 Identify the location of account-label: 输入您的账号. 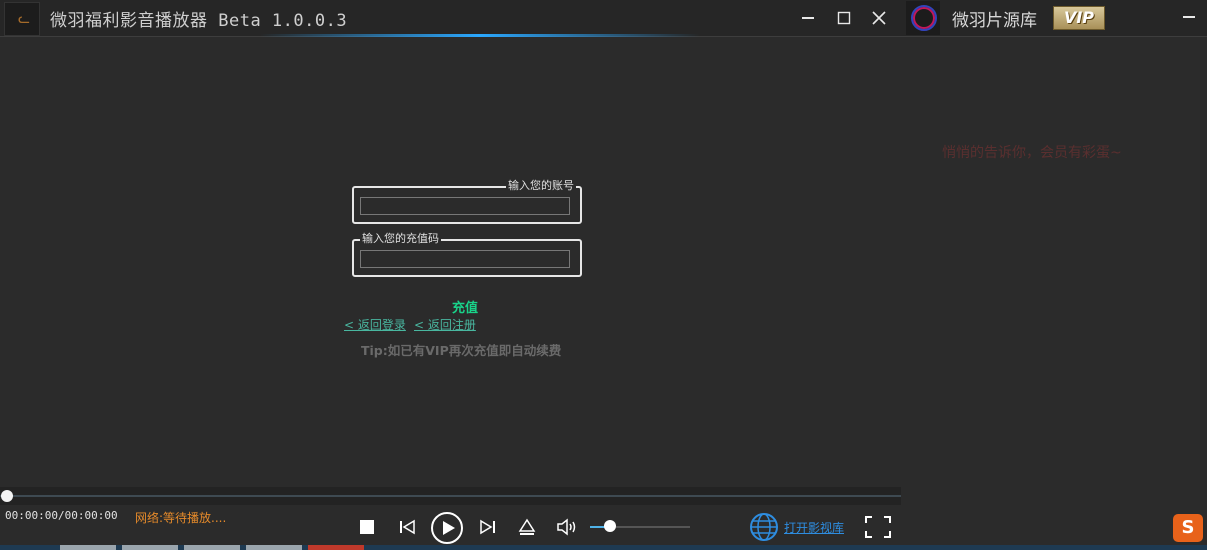
(541, 186).